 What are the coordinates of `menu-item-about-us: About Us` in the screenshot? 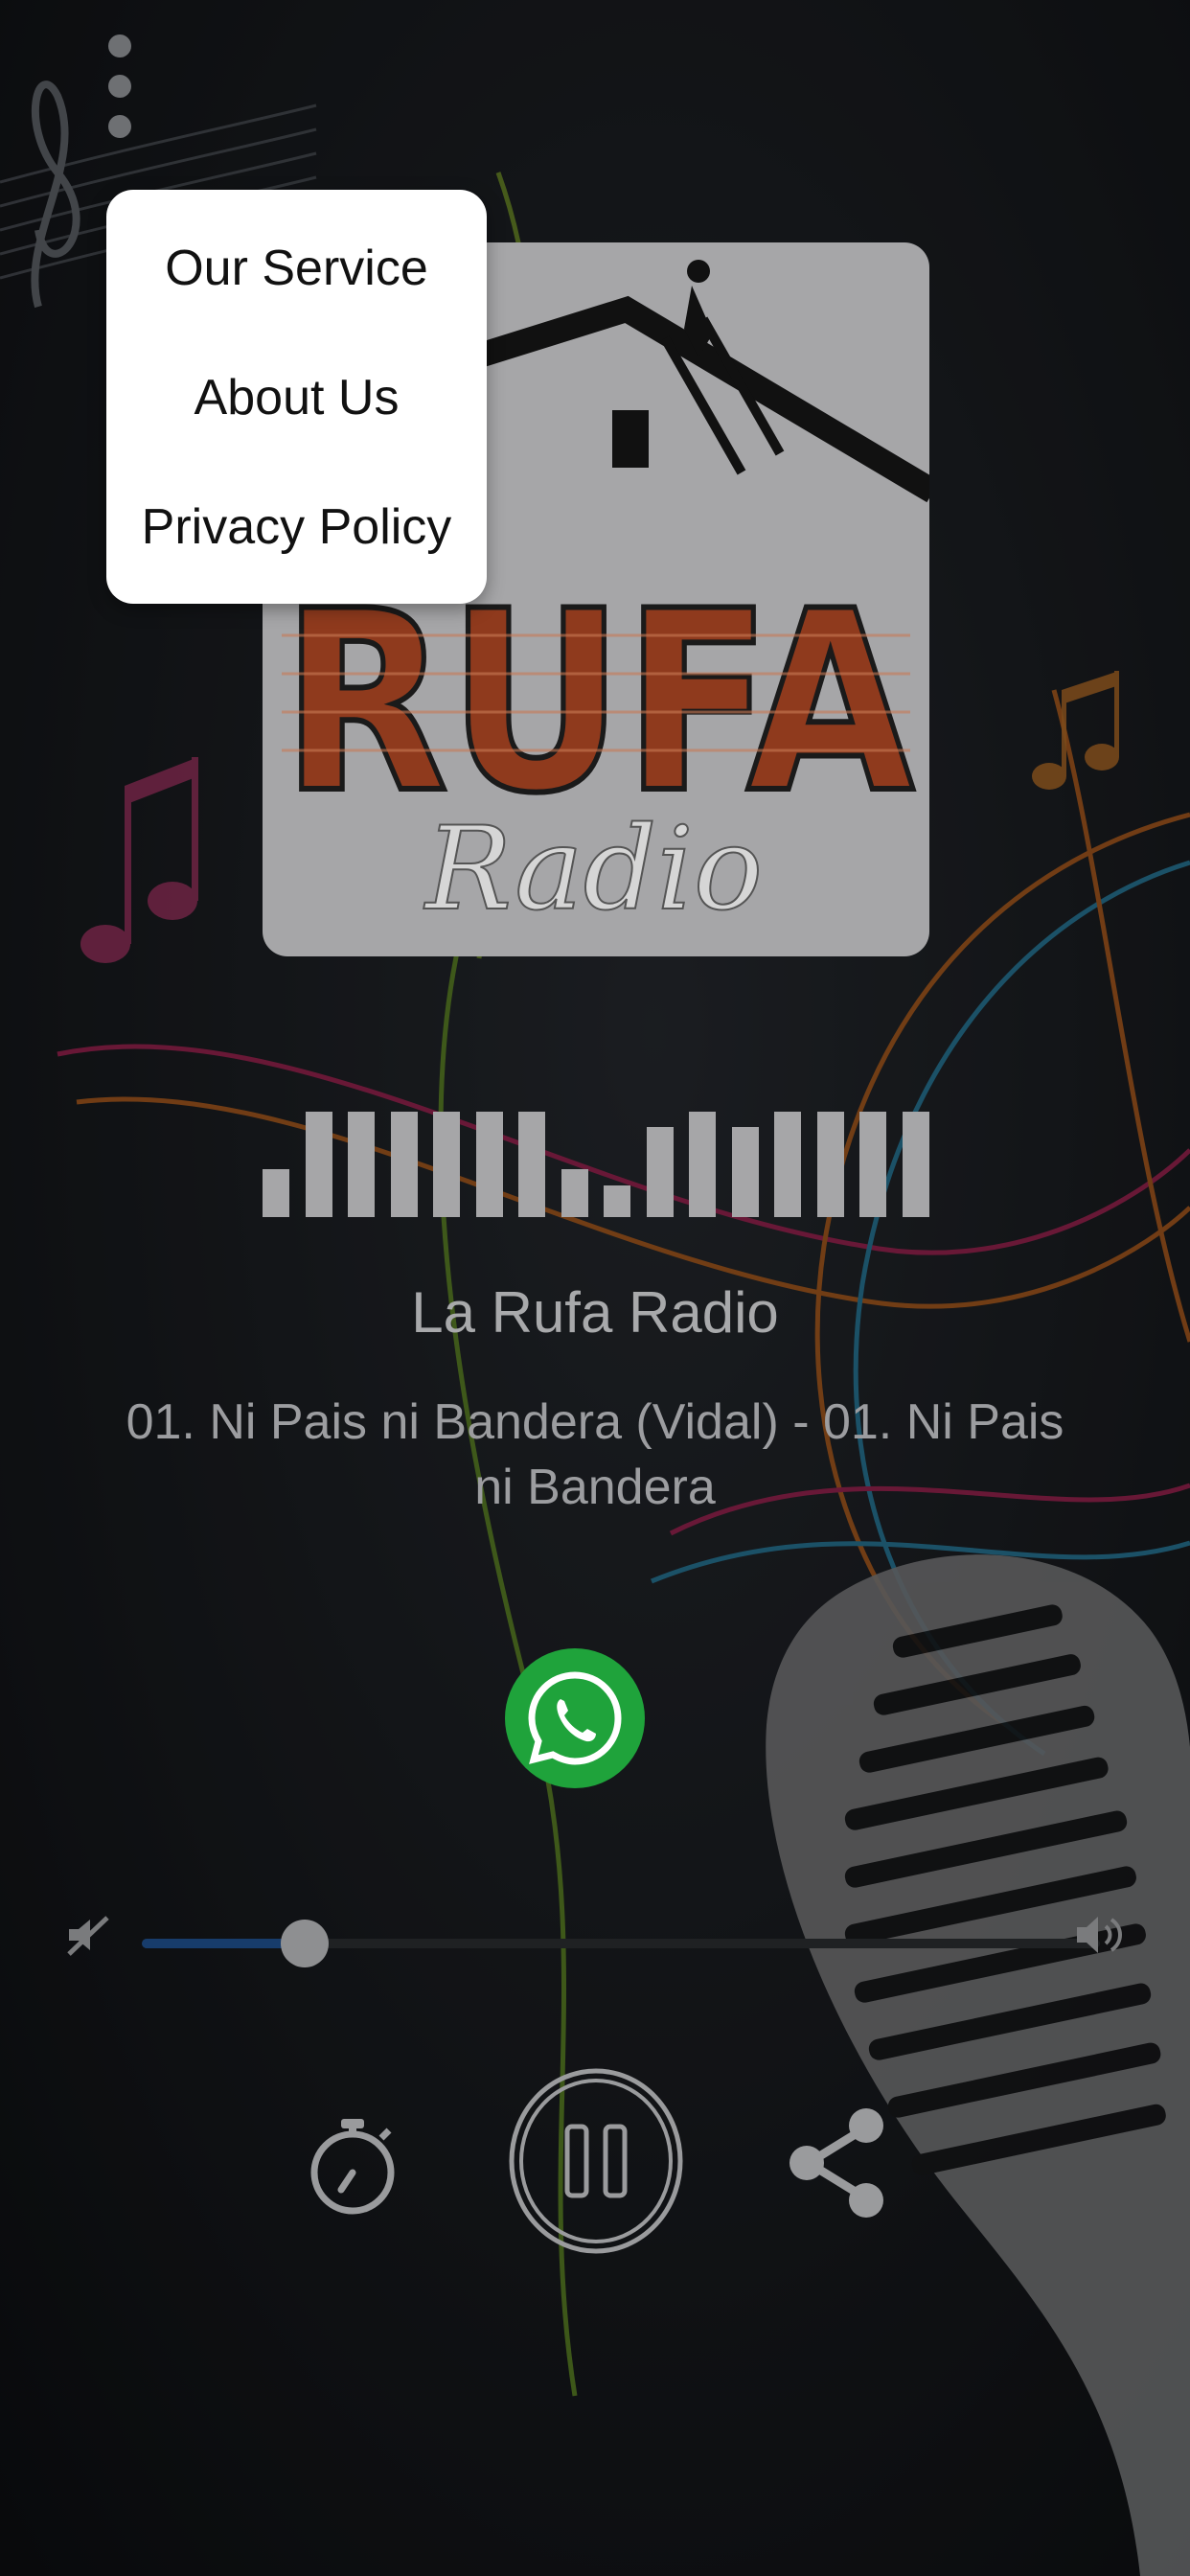 It's located at (296, 397).